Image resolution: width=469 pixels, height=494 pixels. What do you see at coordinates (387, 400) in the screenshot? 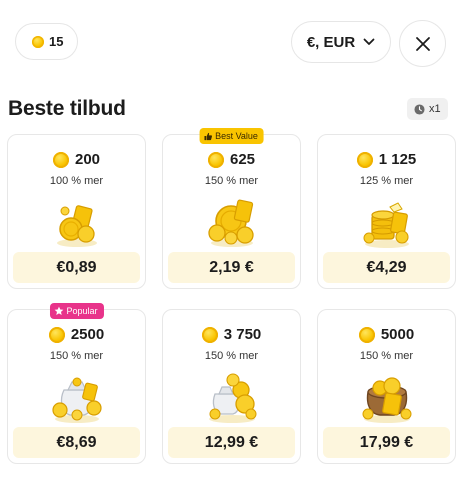
I see `treasure-pot-icon` at bounding box center [387, 400].